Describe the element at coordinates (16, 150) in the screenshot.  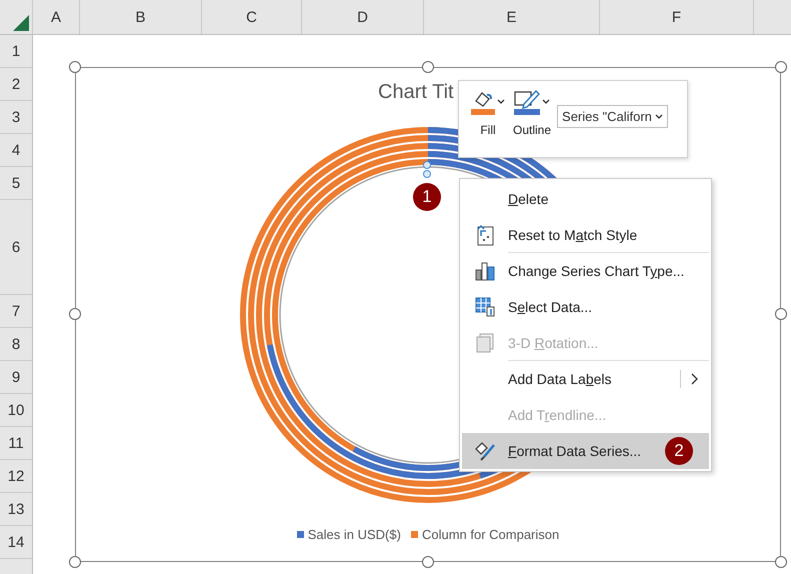
I see `row-header: 4` at that location.